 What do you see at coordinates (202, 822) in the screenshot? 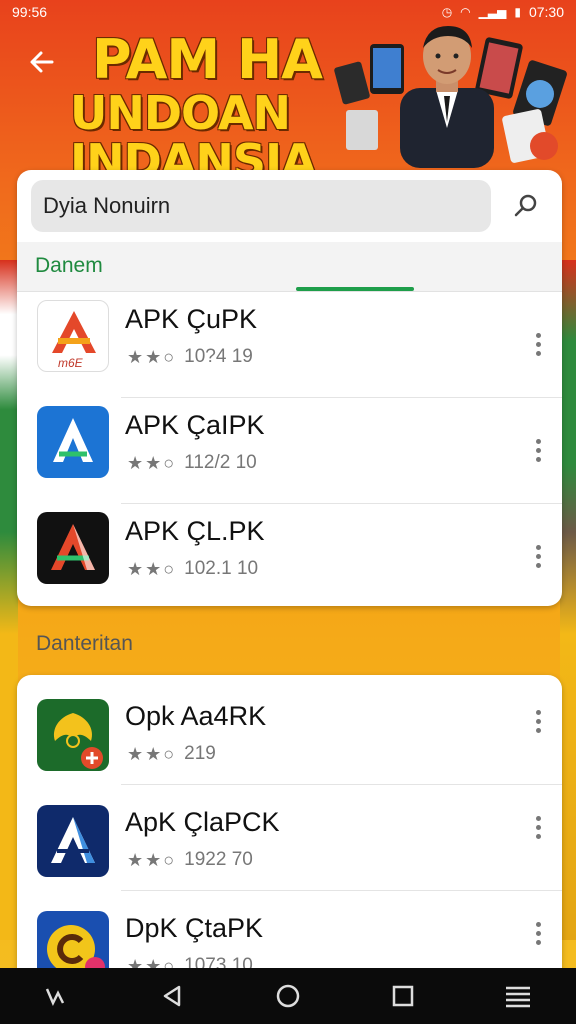
I see `app-name: ApK ÇlaPCK` at bounding box center [202, 822].